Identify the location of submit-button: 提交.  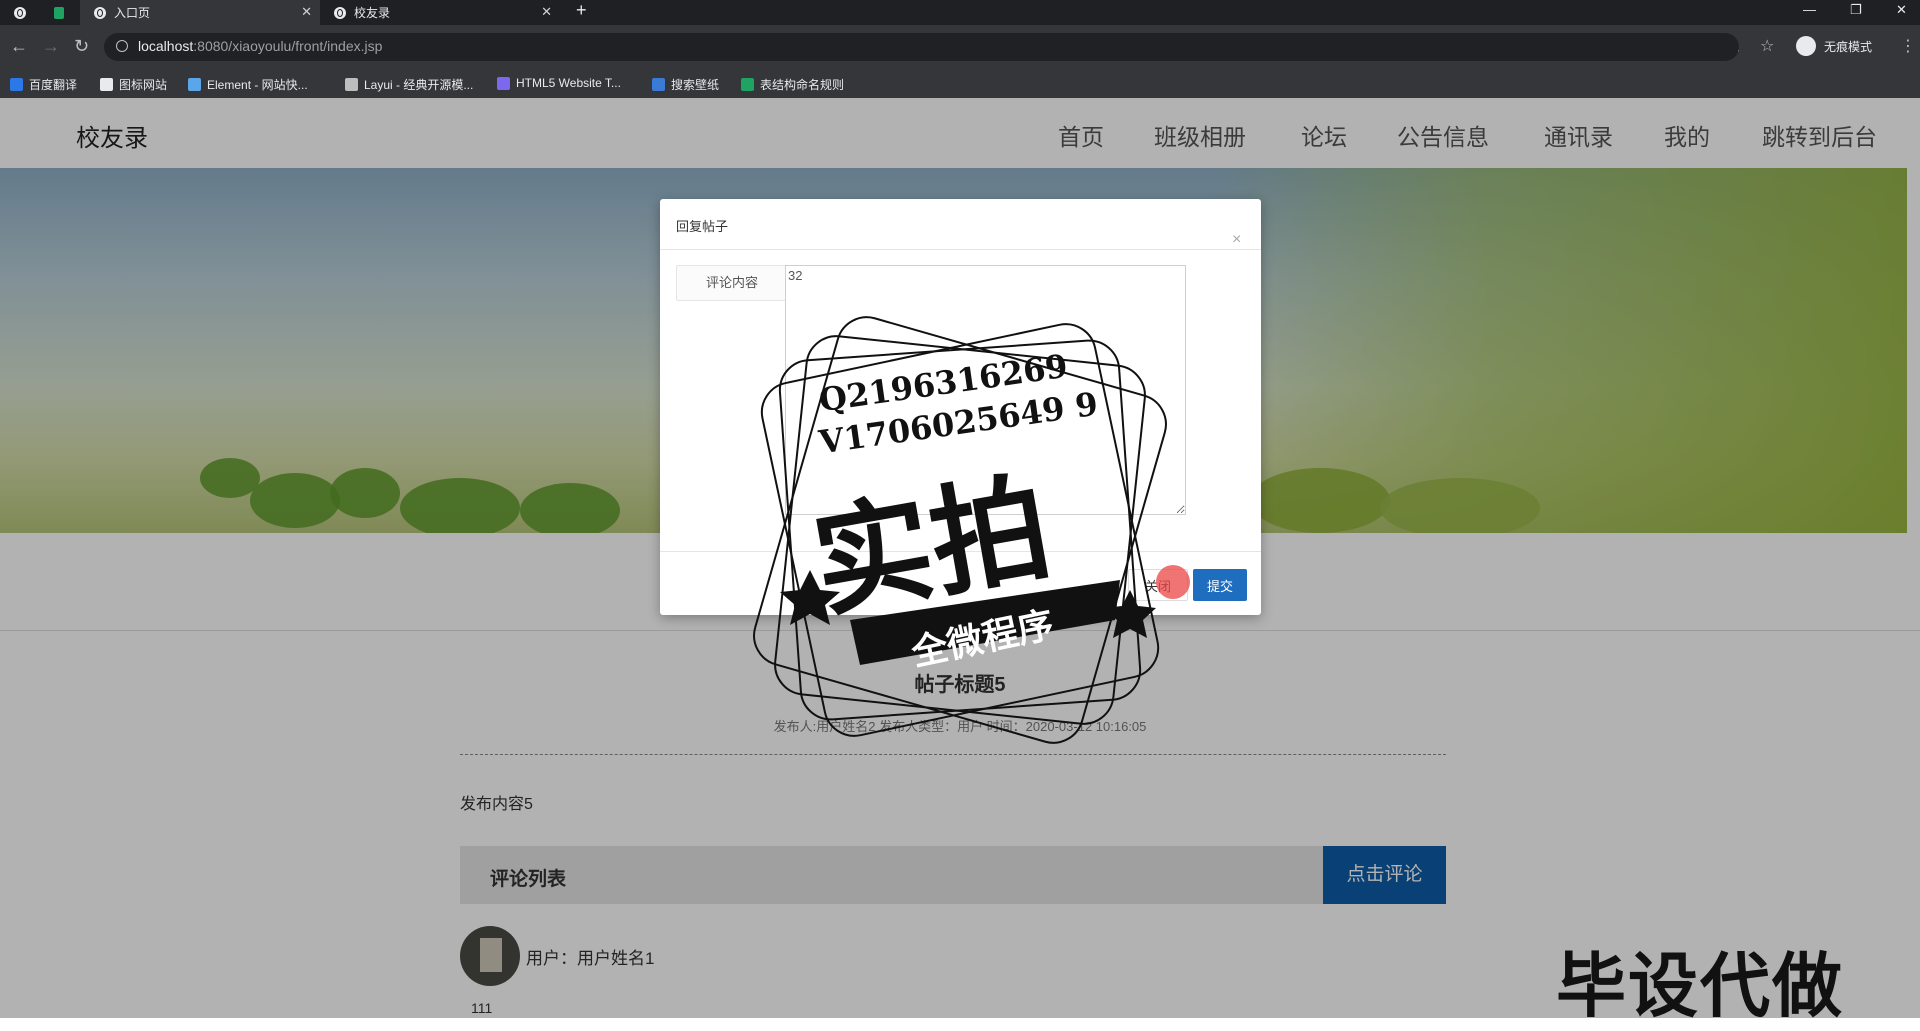
(1220, 585).